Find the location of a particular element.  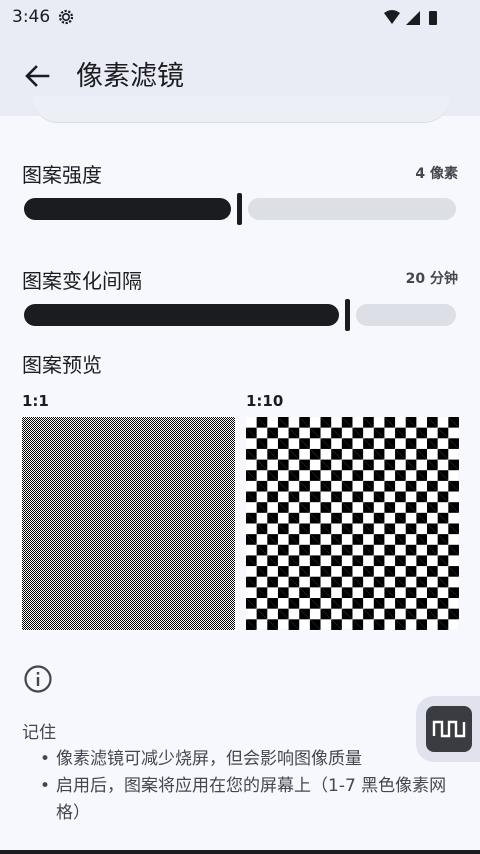

fab-inner is located at coordinates (449, 729).